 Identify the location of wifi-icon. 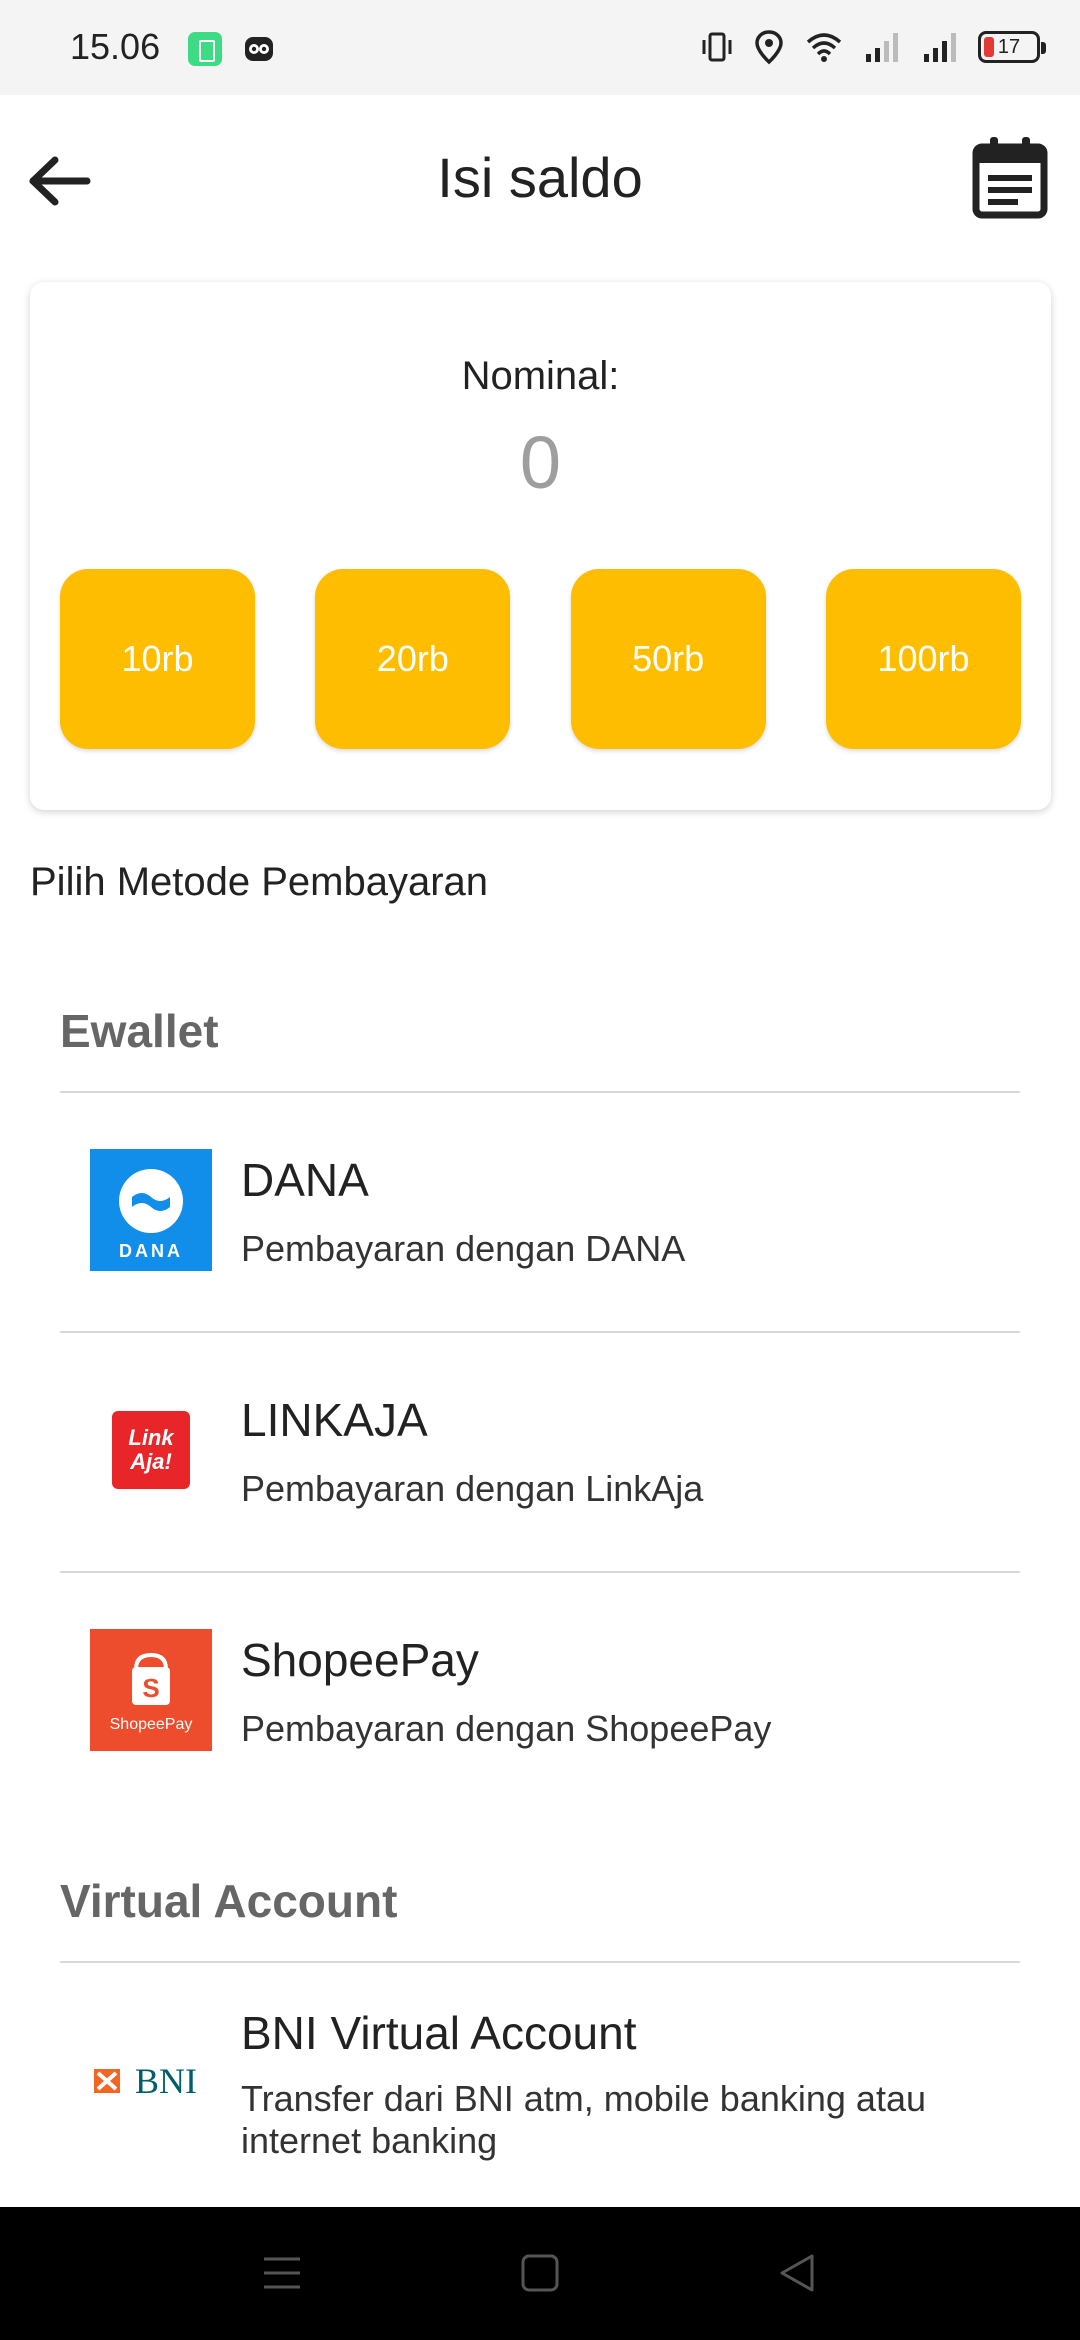
(824, 47).